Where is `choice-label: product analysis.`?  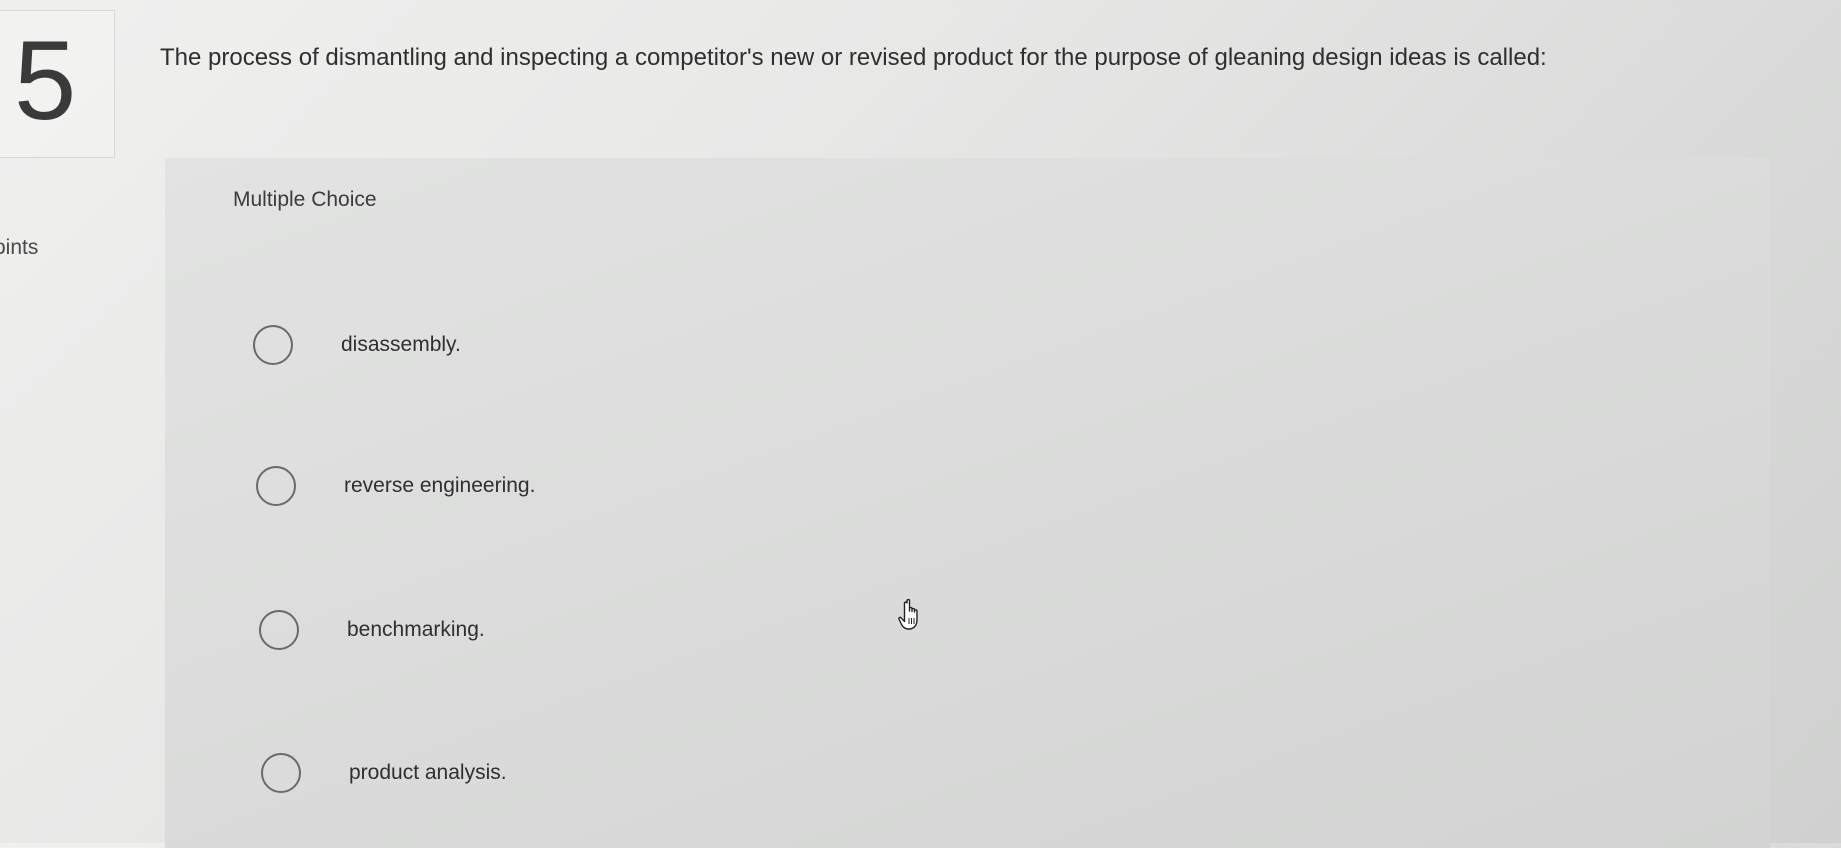 choice-label: product analysis. is located at coordinates (428, 772).